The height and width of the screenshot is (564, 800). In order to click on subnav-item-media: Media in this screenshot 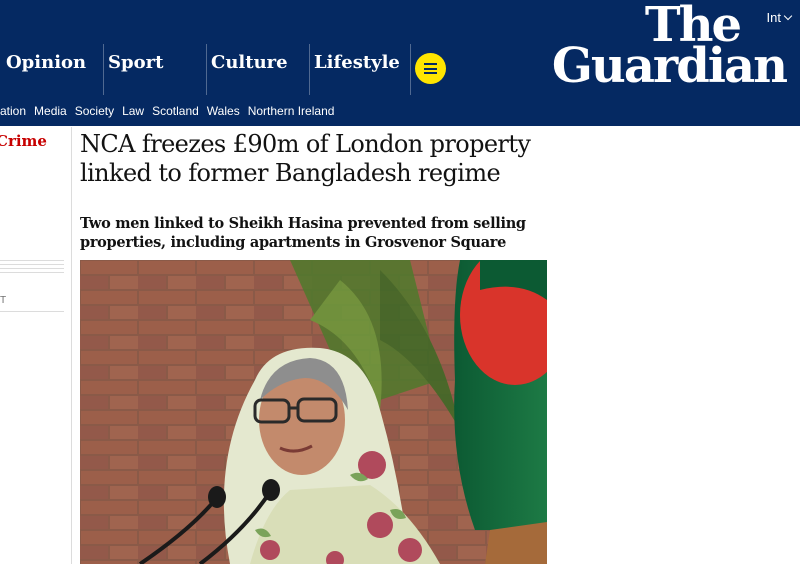, I will do `click(50, 111)`.